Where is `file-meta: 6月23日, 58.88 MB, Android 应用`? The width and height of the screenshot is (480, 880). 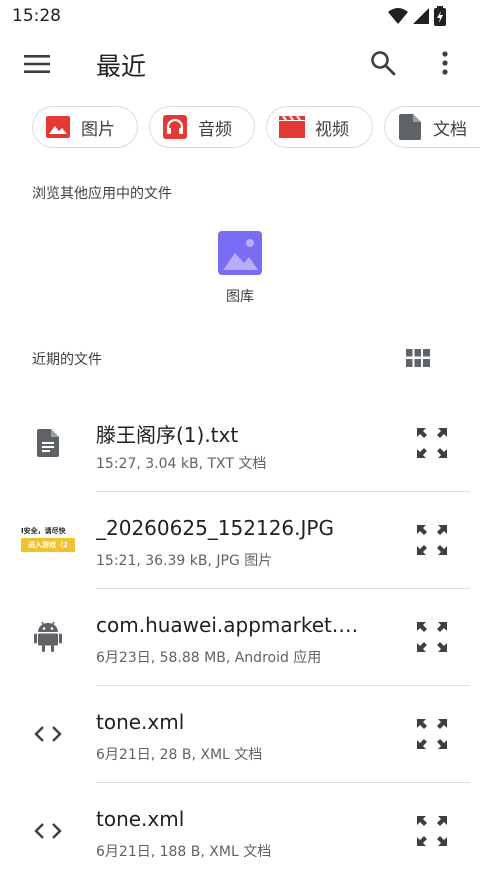 file-meta: 6月23日, 58.88 MB, Android 应用 is located at coordinates (209, 658).